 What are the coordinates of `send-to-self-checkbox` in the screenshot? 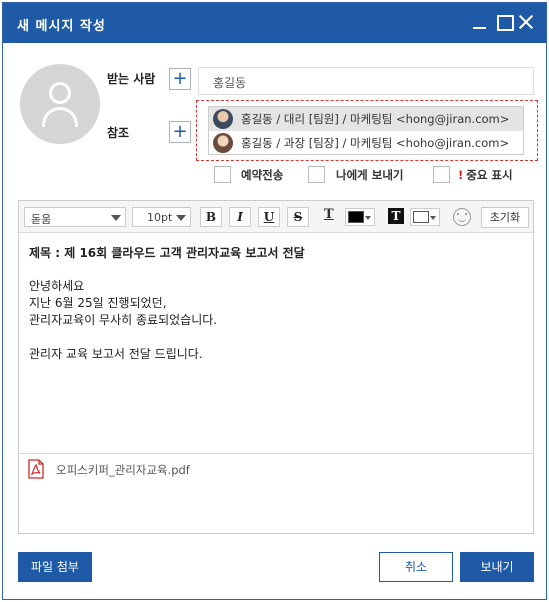 It's located at (316, 174).